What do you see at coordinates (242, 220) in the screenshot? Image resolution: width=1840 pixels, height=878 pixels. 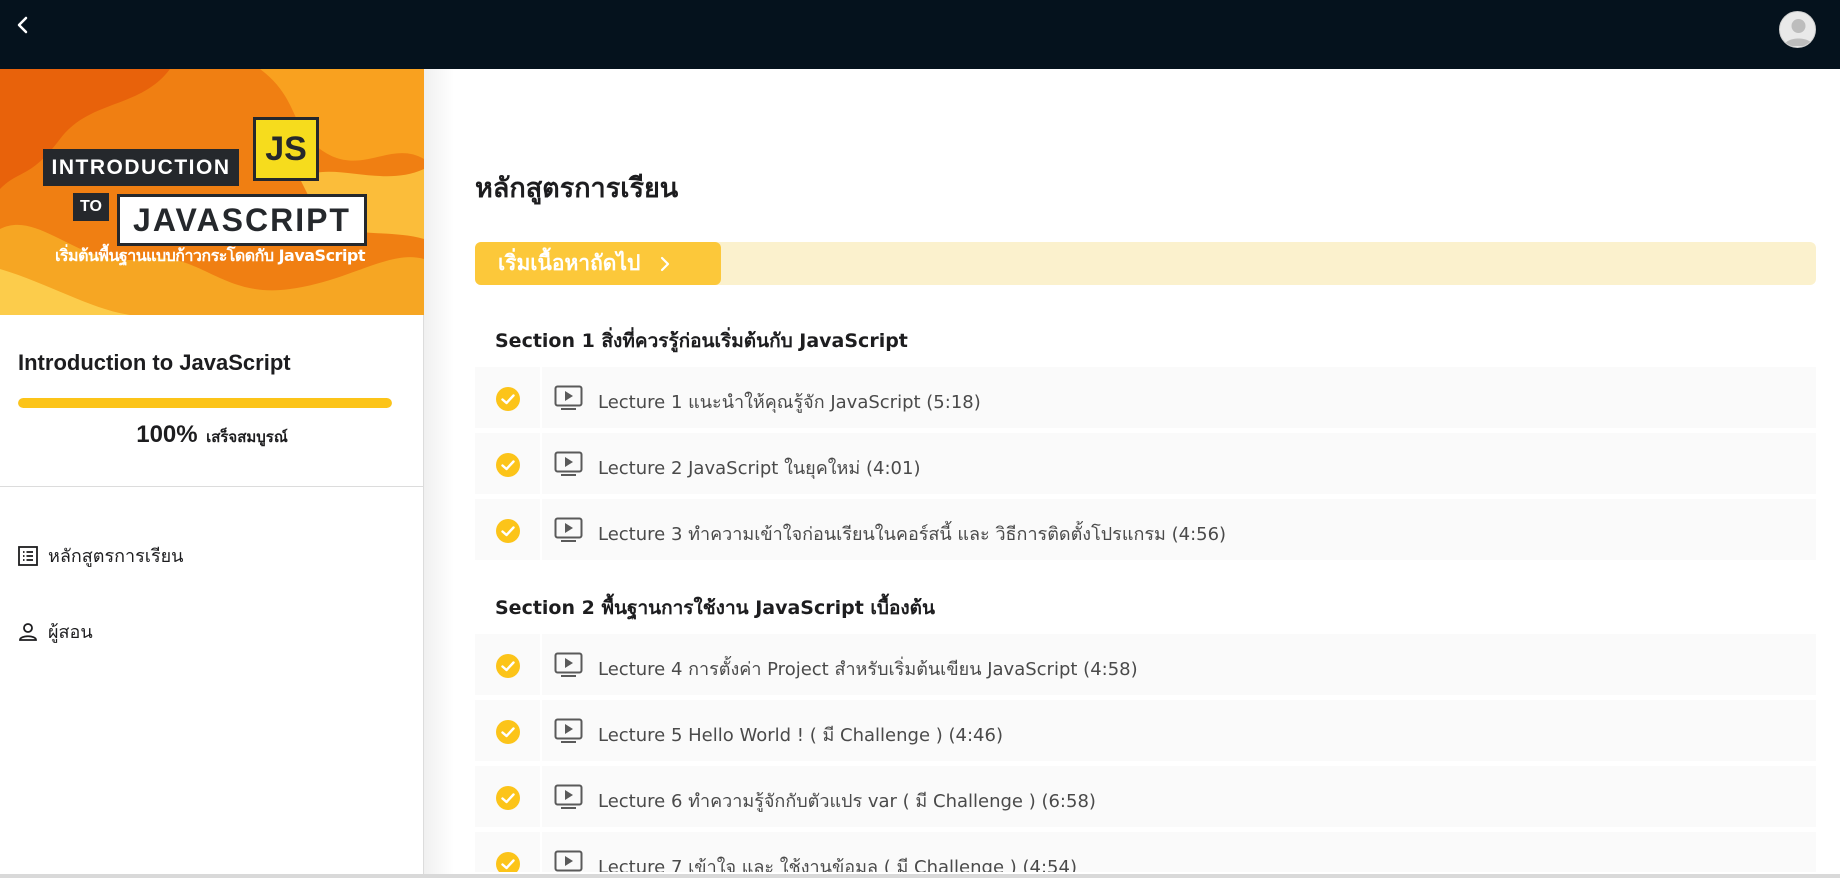 I see `banner-title-javascript: JAVASCRIPT` at bounding box center [242, 220].